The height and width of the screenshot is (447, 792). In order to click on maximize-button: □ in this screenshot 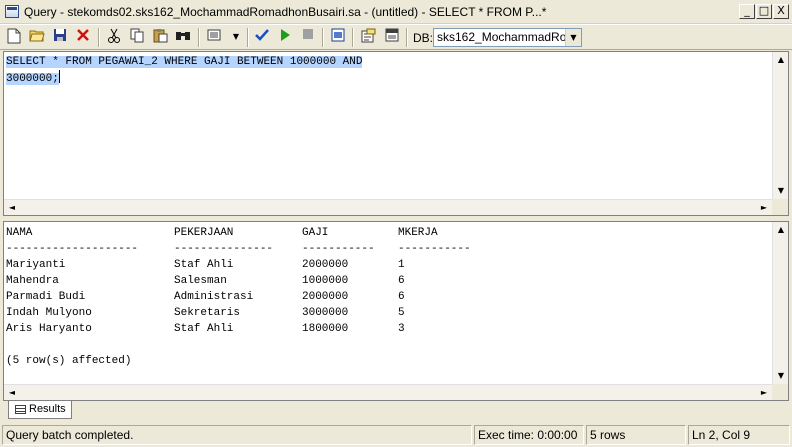, I will do `click(764, 11)`.